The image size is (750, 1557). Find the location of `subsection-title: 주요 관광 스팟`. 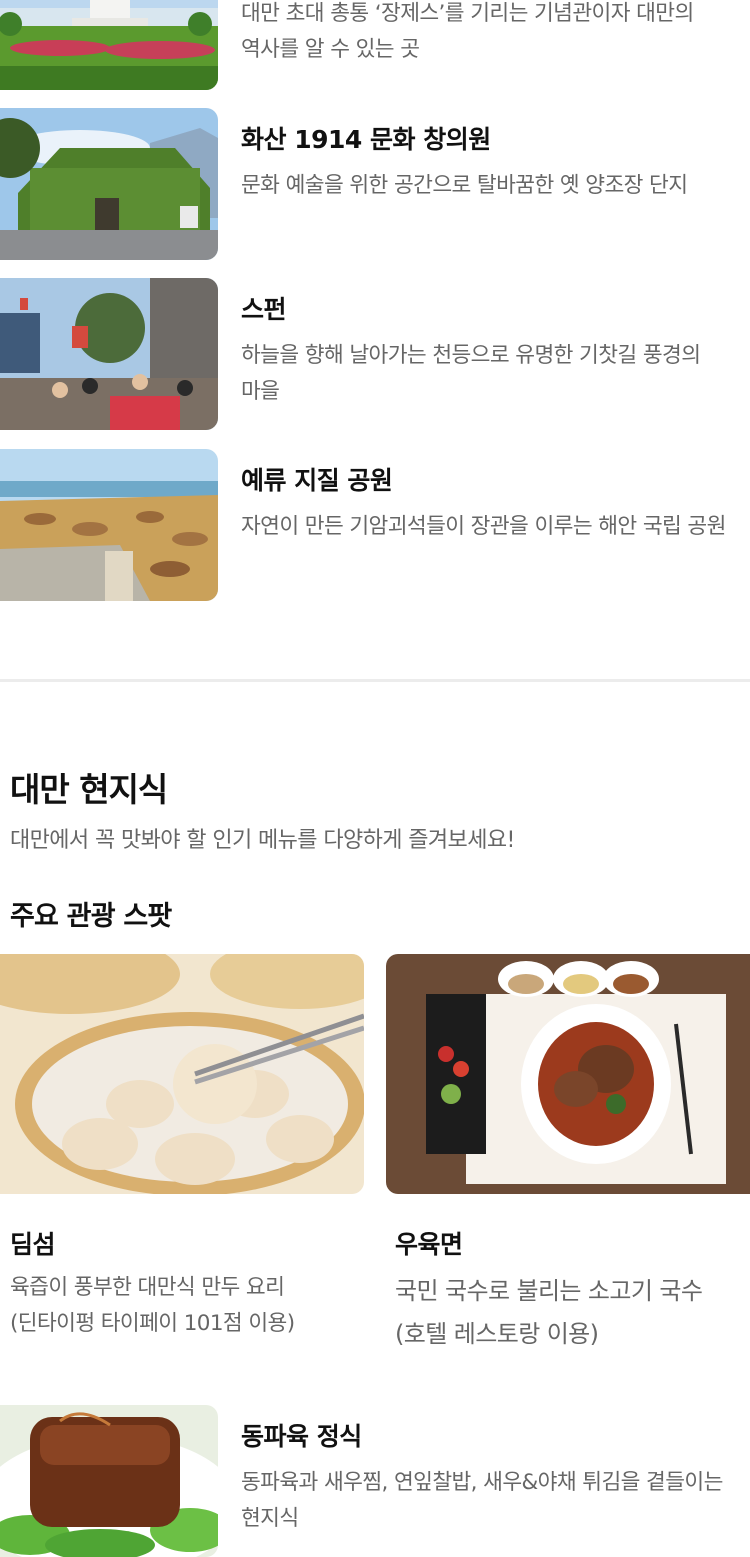

subsection-title: 주요 관광 스팟 is located at coordinates (91, 916).